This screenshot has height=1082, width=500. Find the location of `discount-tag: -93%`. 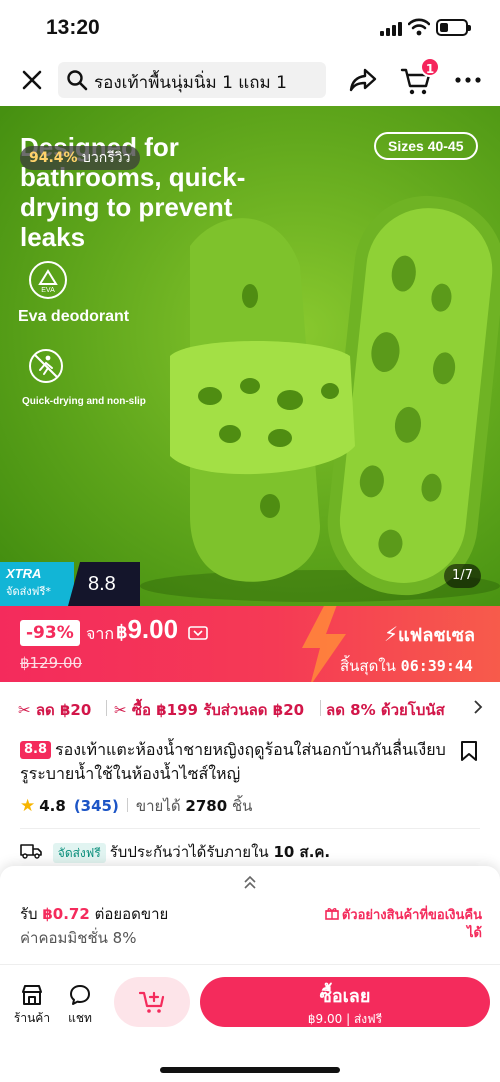

discount-tag: -93% is located at coordinates (50, 633).